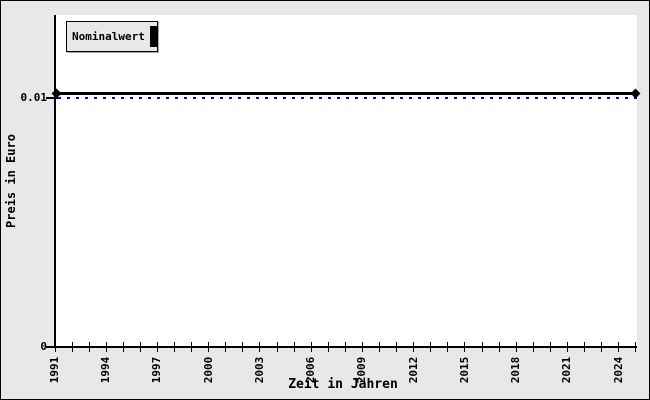 The height and width of the screenshot is (400, 650). Describe the element at coordinates (208, 370) in the screenshot. I see `x-tick-label: 2000` at that location.